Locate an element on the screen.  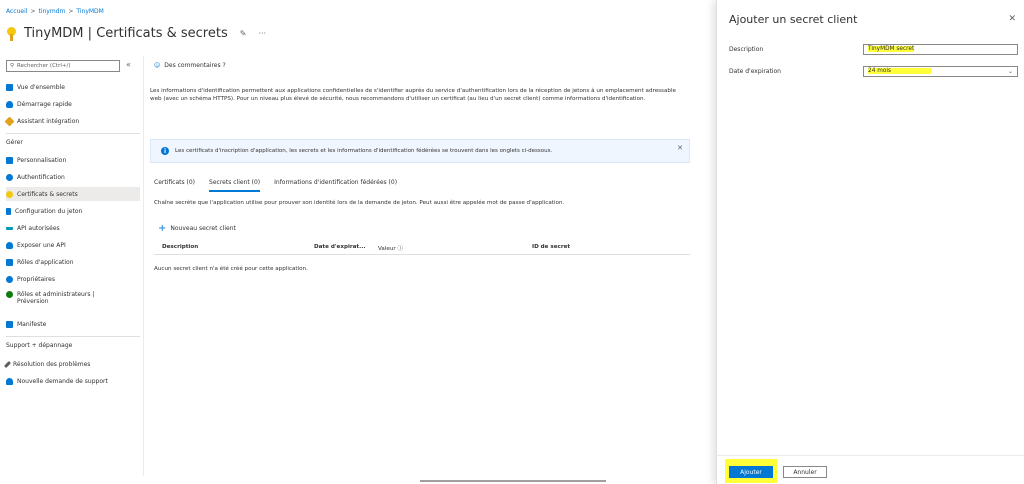
page-header: TinyMDM | Certificats & secrets ✎ ··· is located at coordinates (136, 33).